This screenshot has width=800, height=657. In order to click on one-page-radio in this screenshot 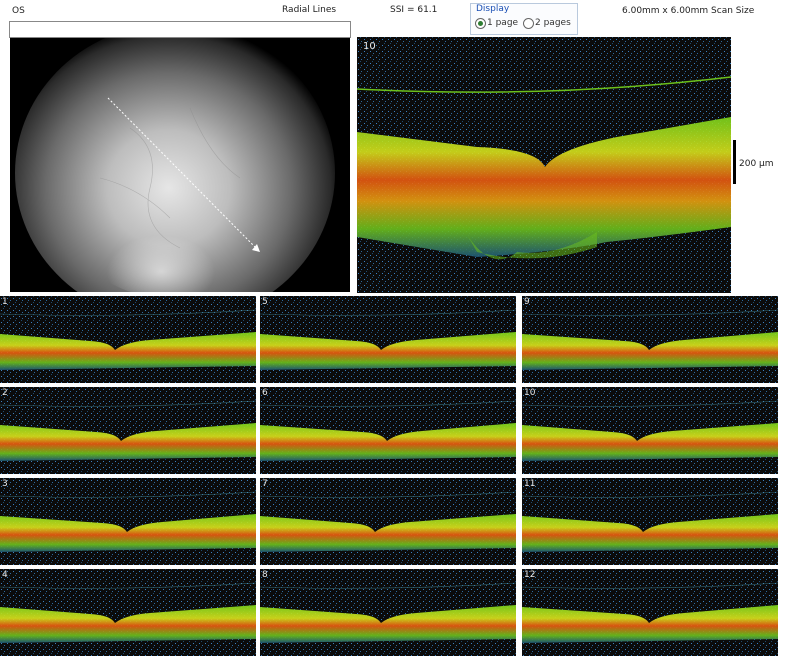, I will do `click(480, 23)`.